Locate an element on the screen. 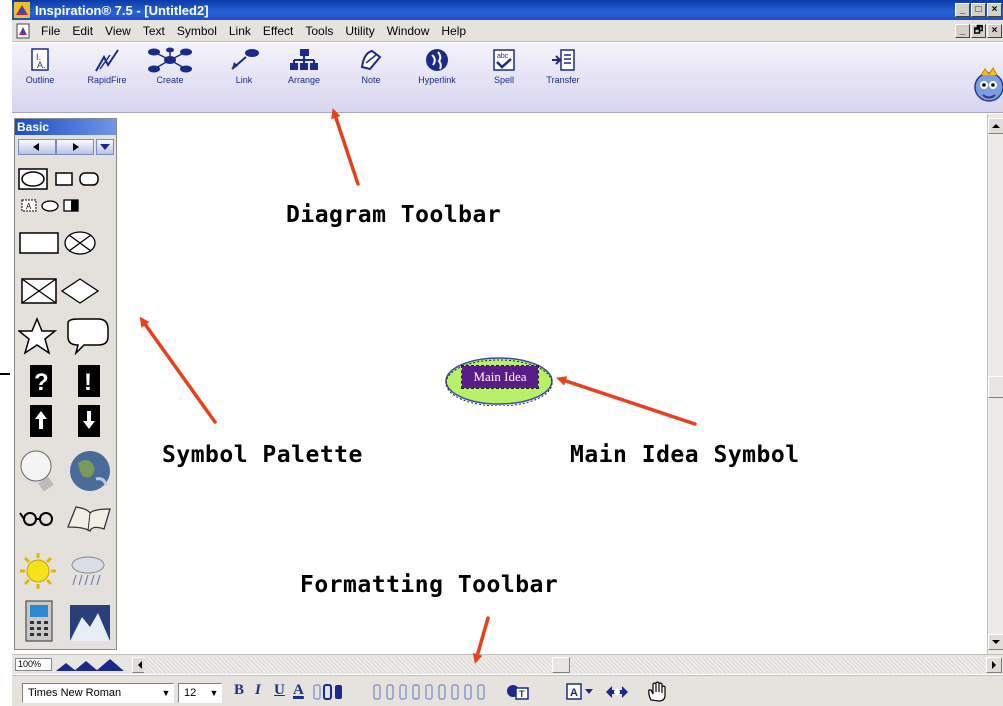 Image resolution: width=1003 pixels, height=706 pixels. arrow-to-diagram-toolbar is located at coordinates (345, 147).